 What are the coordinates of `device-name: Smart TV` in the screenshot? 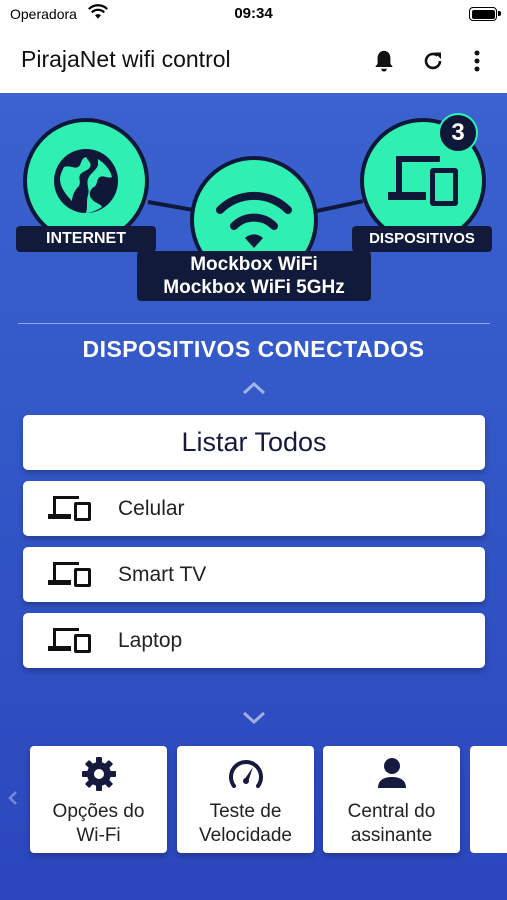 It's located at (162, 574).